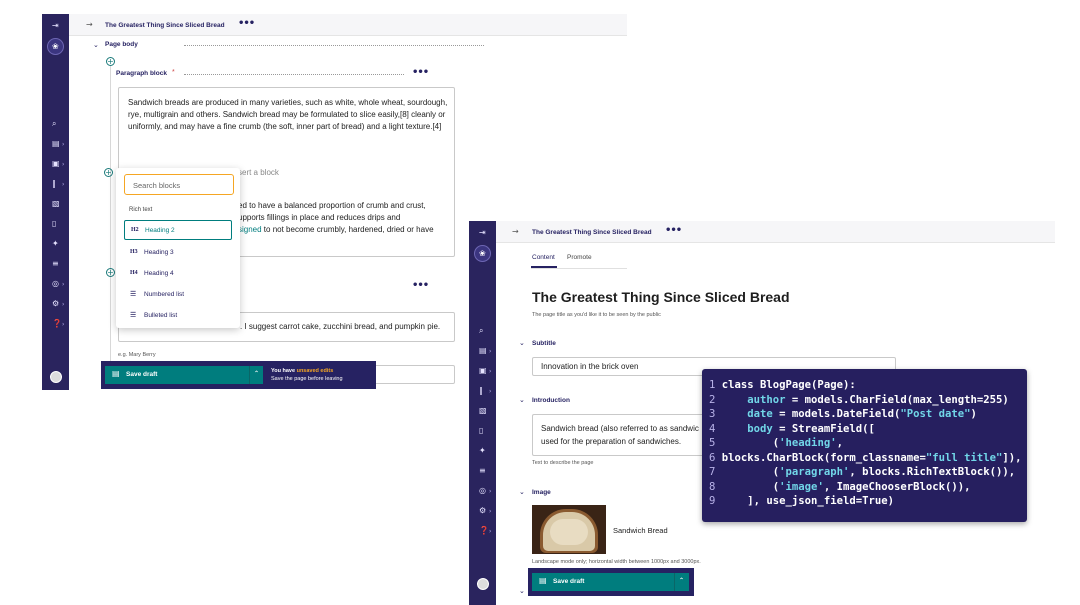  Describe the element at coordinates (258, 172) in the screenshot. I see `insert-block-hint: sert a block` at that location.